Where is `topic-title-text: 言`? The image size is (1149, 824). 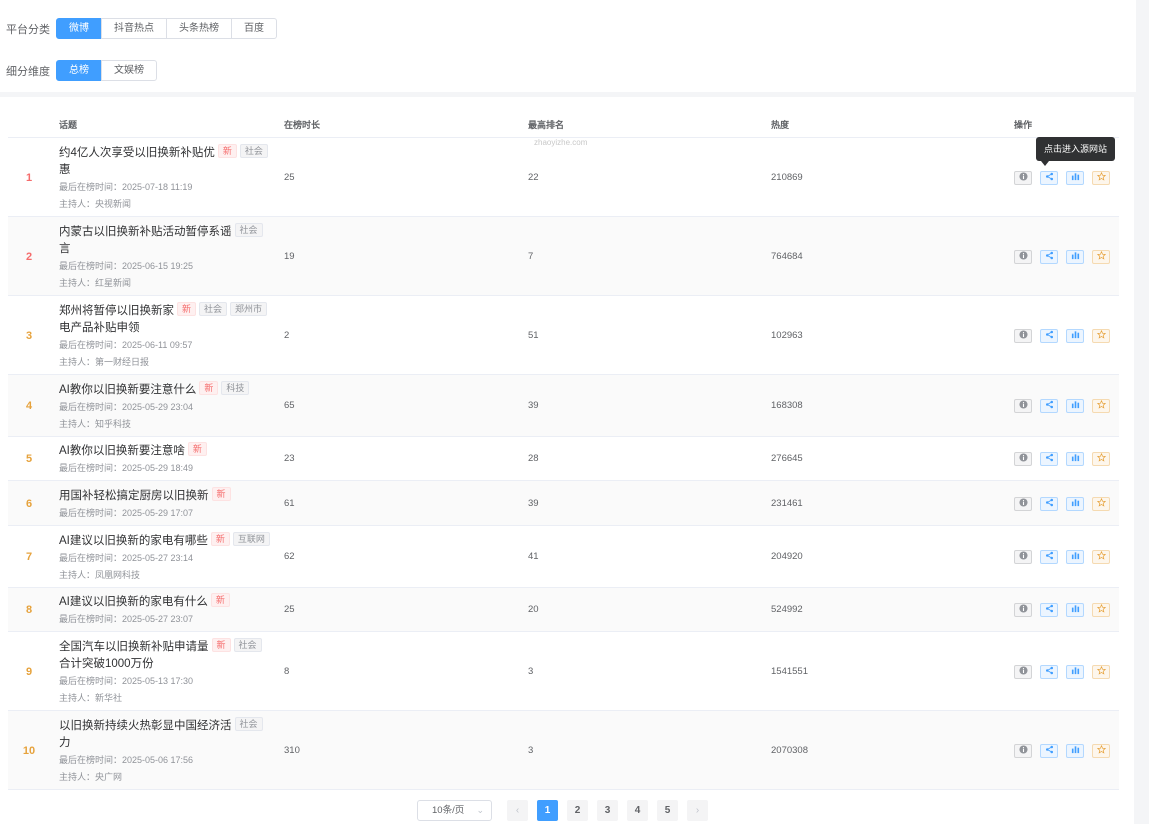
topic-title-text: 言 is located at coordinates (65, 249).